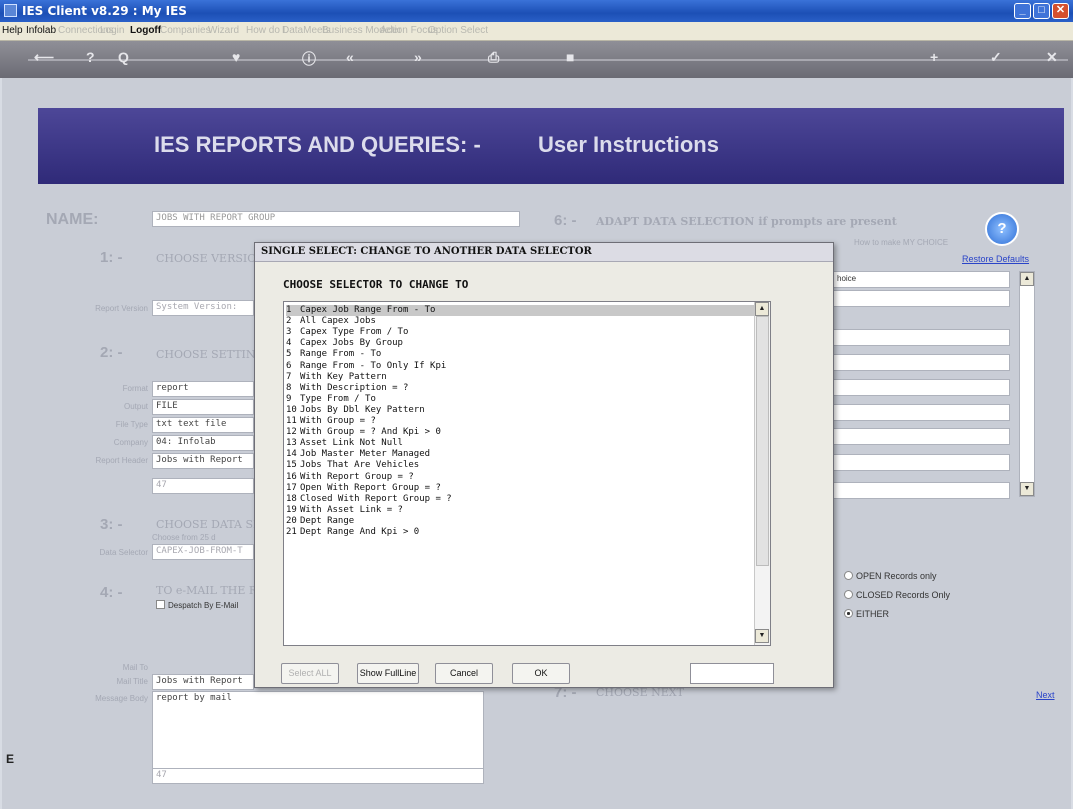 The height and width of the screenshot is (809, 1073). What do you see at coordinates (341, 354) in the screenshot?
I see `selector-item-label: Range From - To` at bounding box center [341, 354].